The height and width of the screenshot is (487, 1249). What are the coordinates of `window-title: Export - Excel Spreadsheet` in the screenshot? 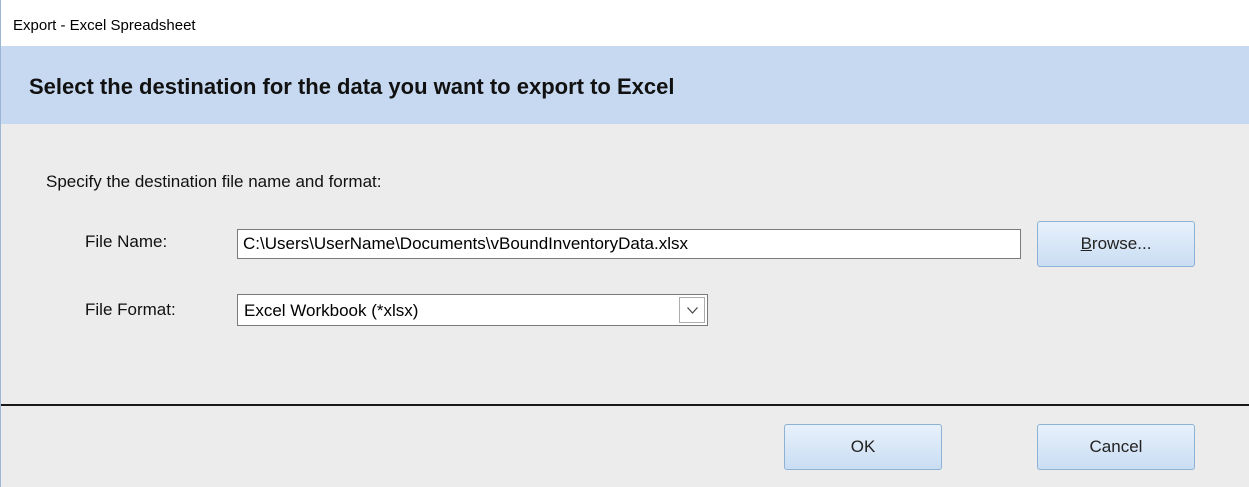 It's located at (104, 25).